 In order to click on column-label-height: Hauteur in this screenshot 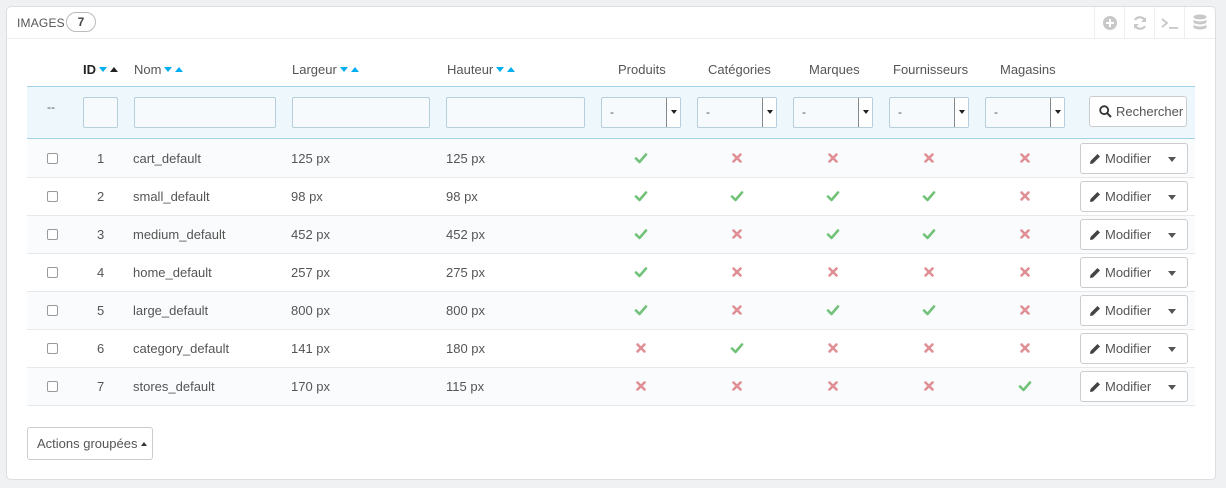, I will do `click(470, 69)`.